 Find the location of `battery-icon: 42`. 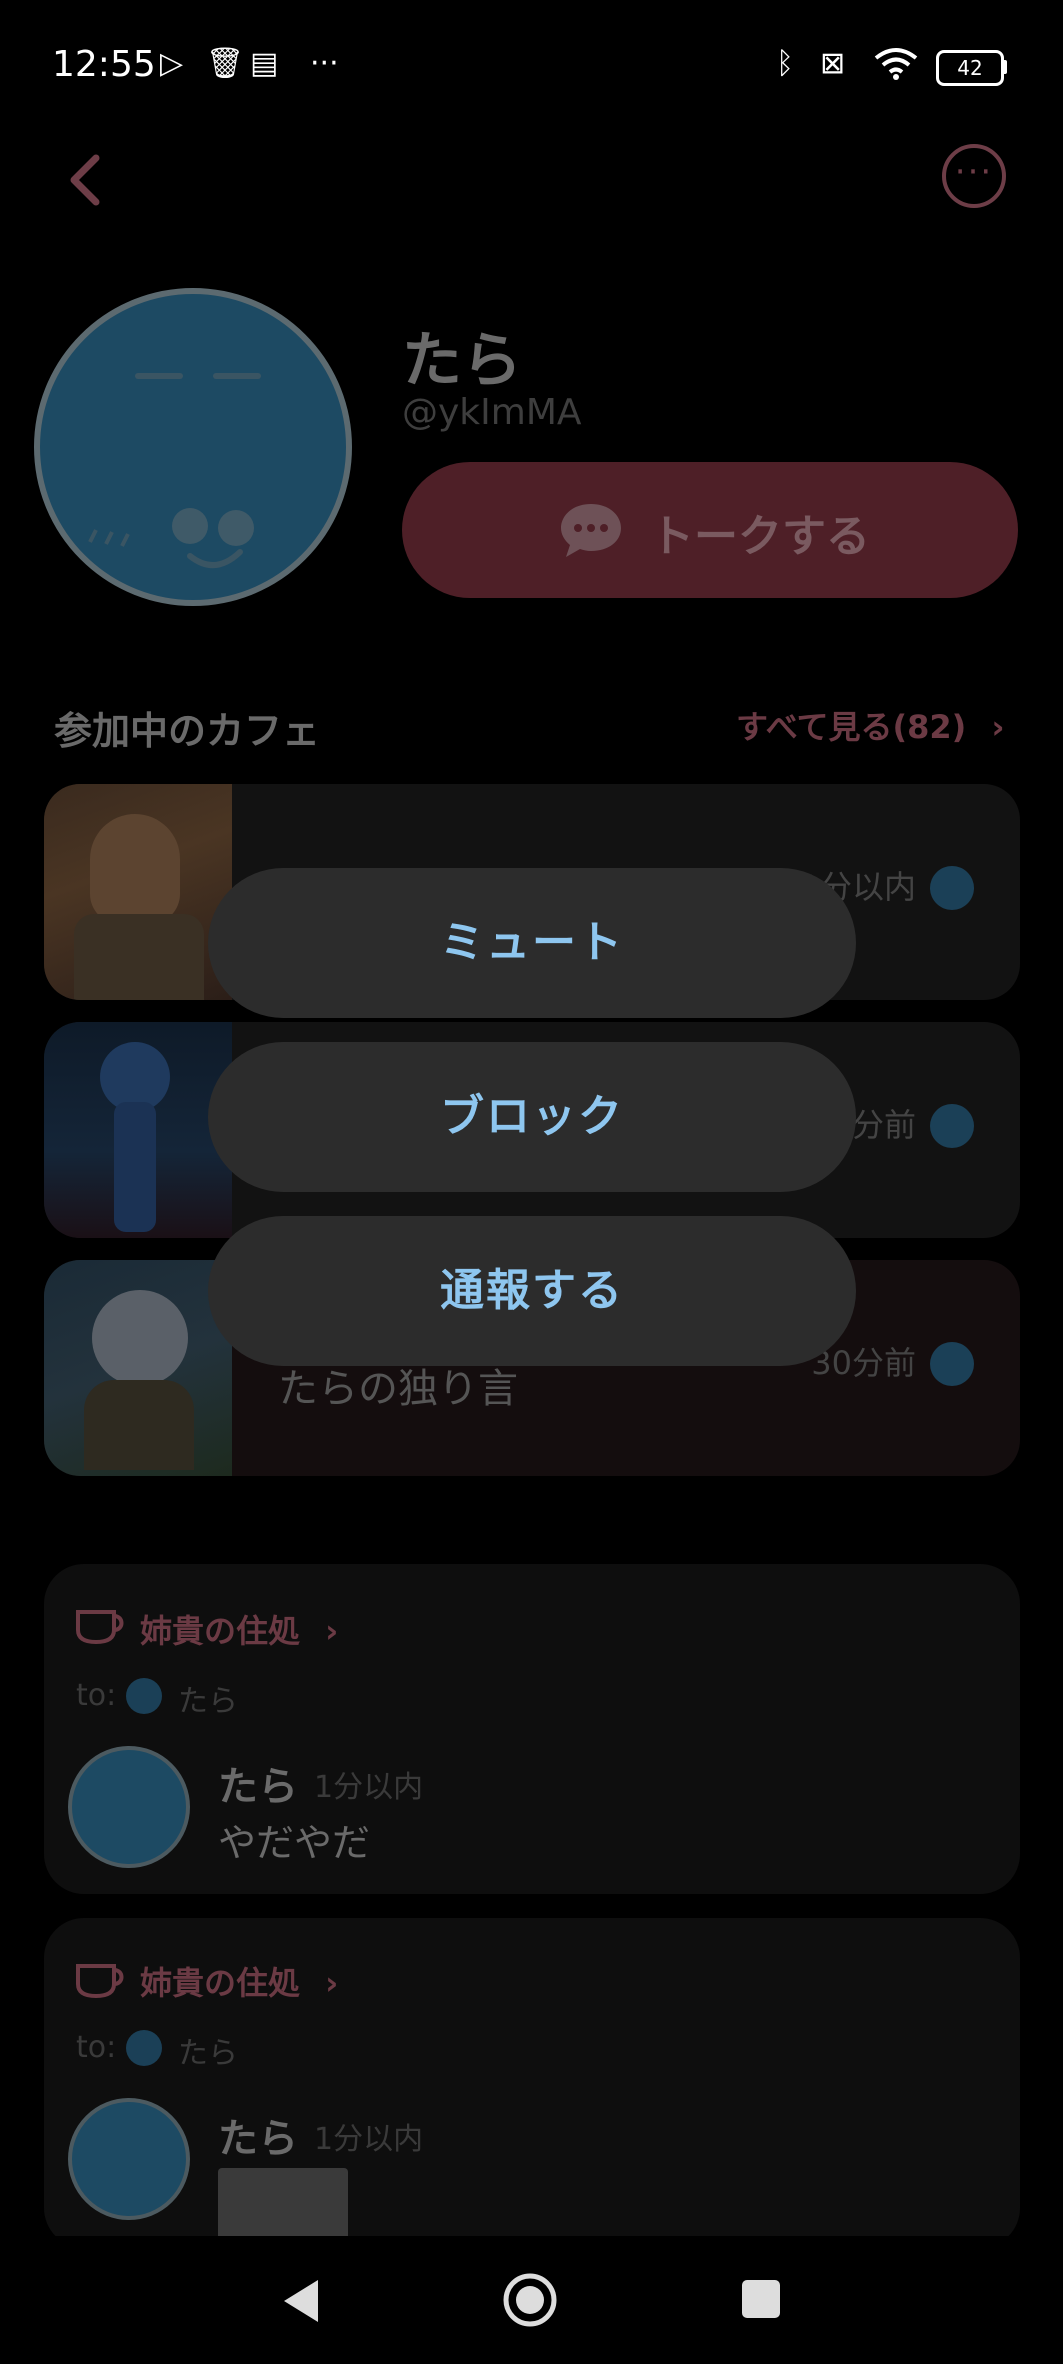

battery-icon: 42 is located at coordinates (970, 68).